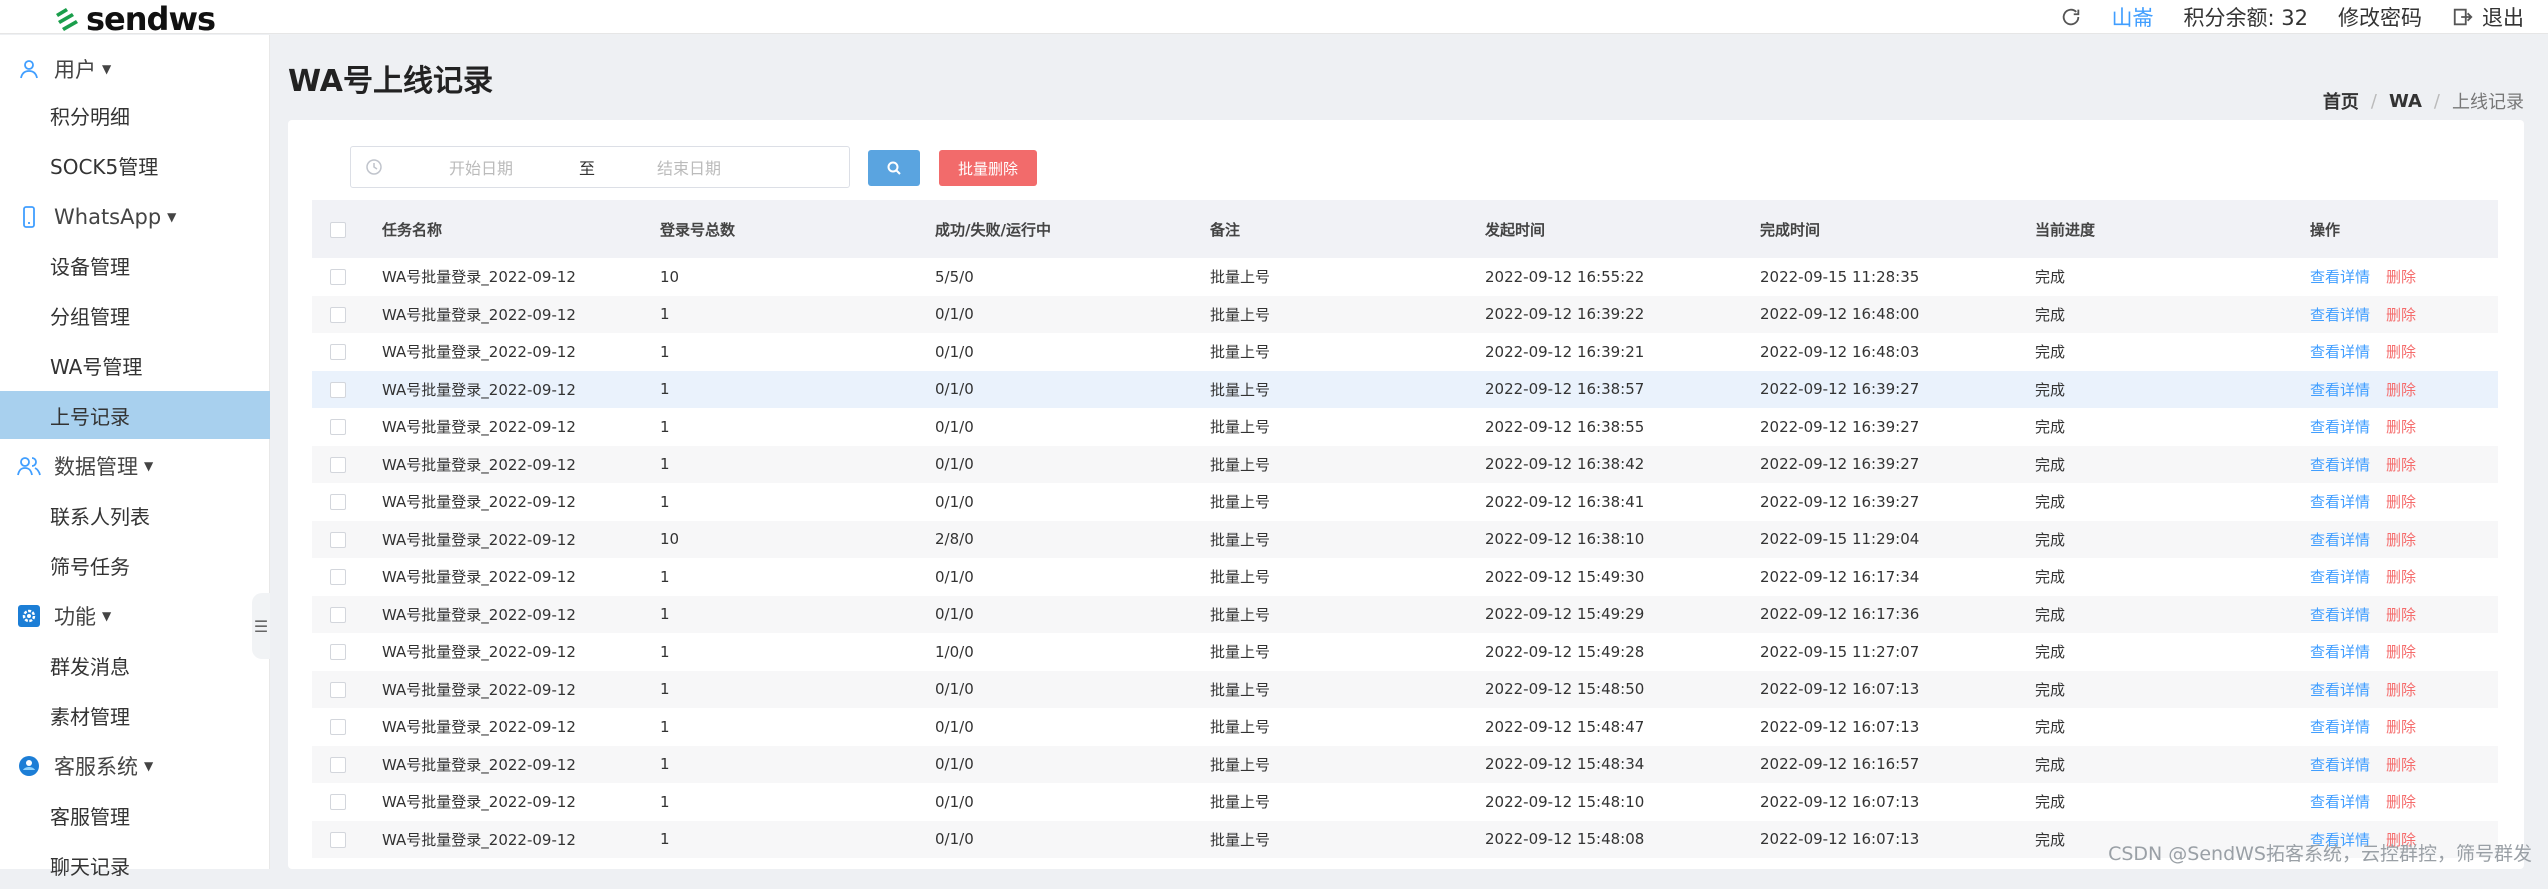 Image resolution: width=2548 pixels, height=889 pixels. I want to click on user-name: 山崙, so click(2133, 17).